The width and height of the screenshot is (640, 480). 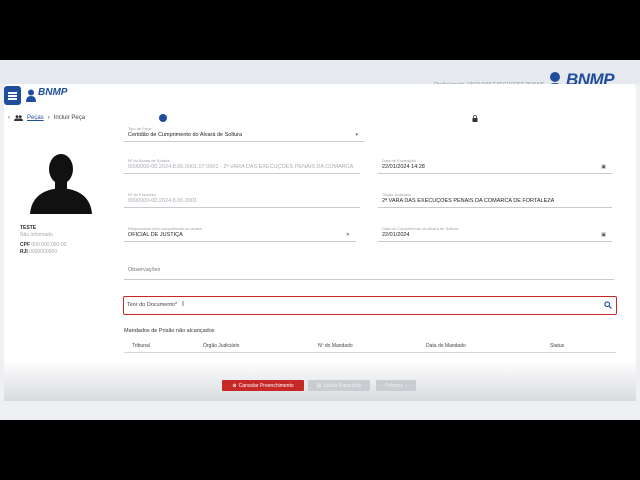 I want to click on back-arrow-icon: ‹, so click(x=9, y=118).